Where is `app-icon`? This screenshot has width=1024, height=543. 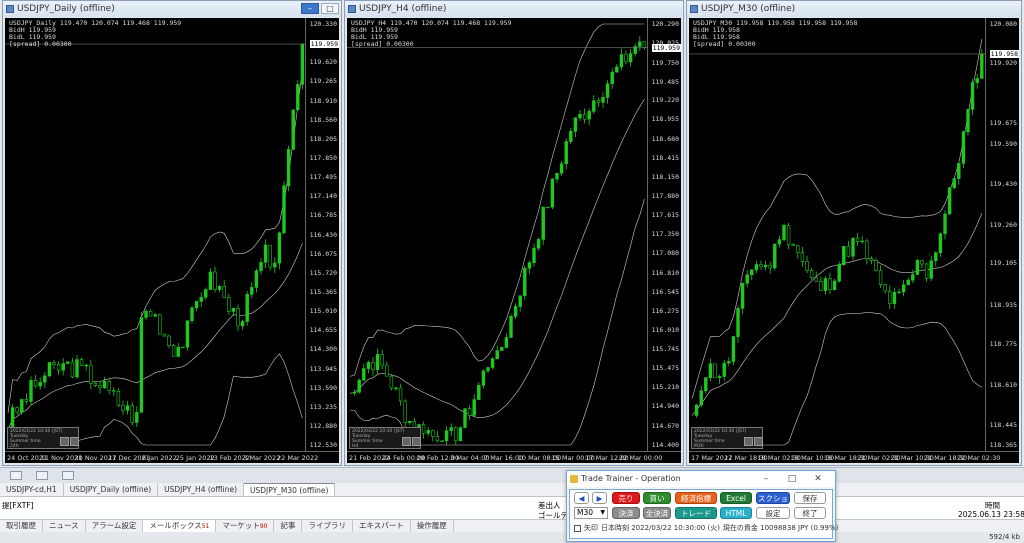 app-icon is located at coordinates (574, 479).